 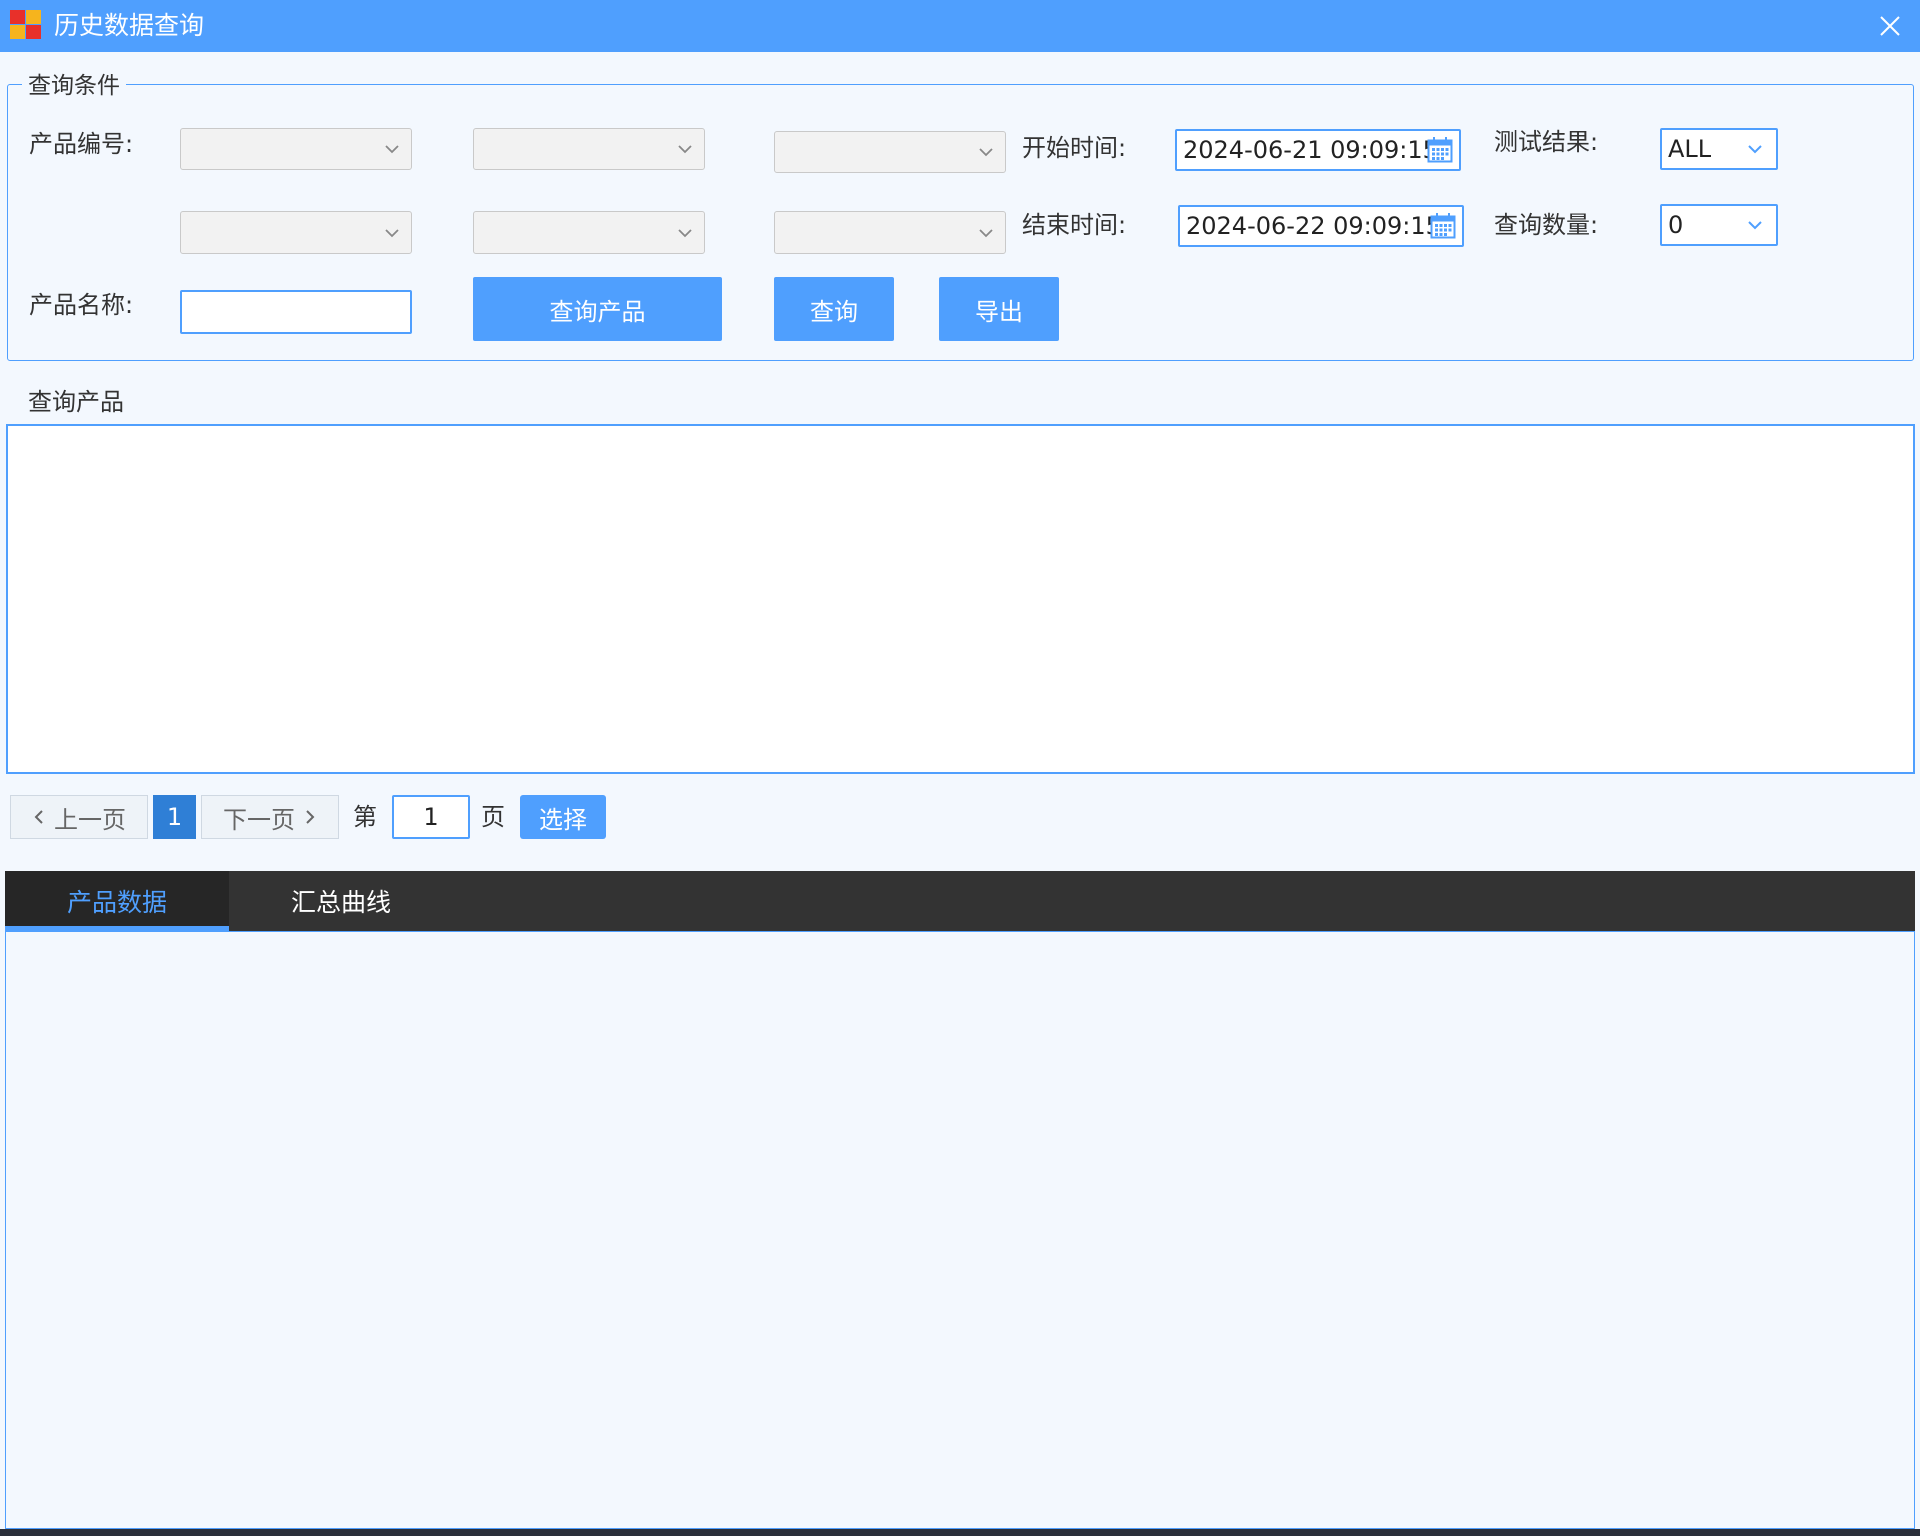 I want to click on query-count-label: 查询数量:, so click(x=1546, y=225).